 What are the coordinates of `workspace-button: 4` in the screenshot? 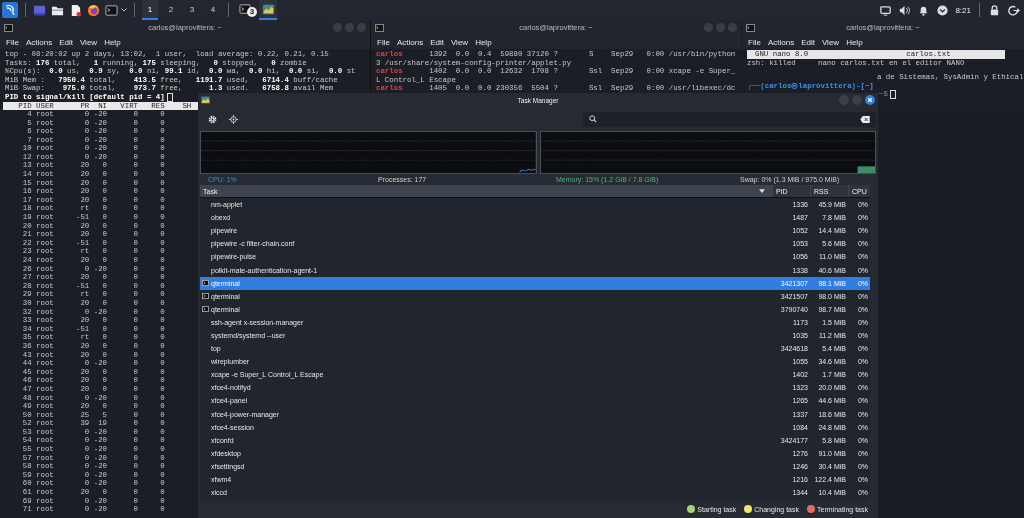 It's located at (213, 10).